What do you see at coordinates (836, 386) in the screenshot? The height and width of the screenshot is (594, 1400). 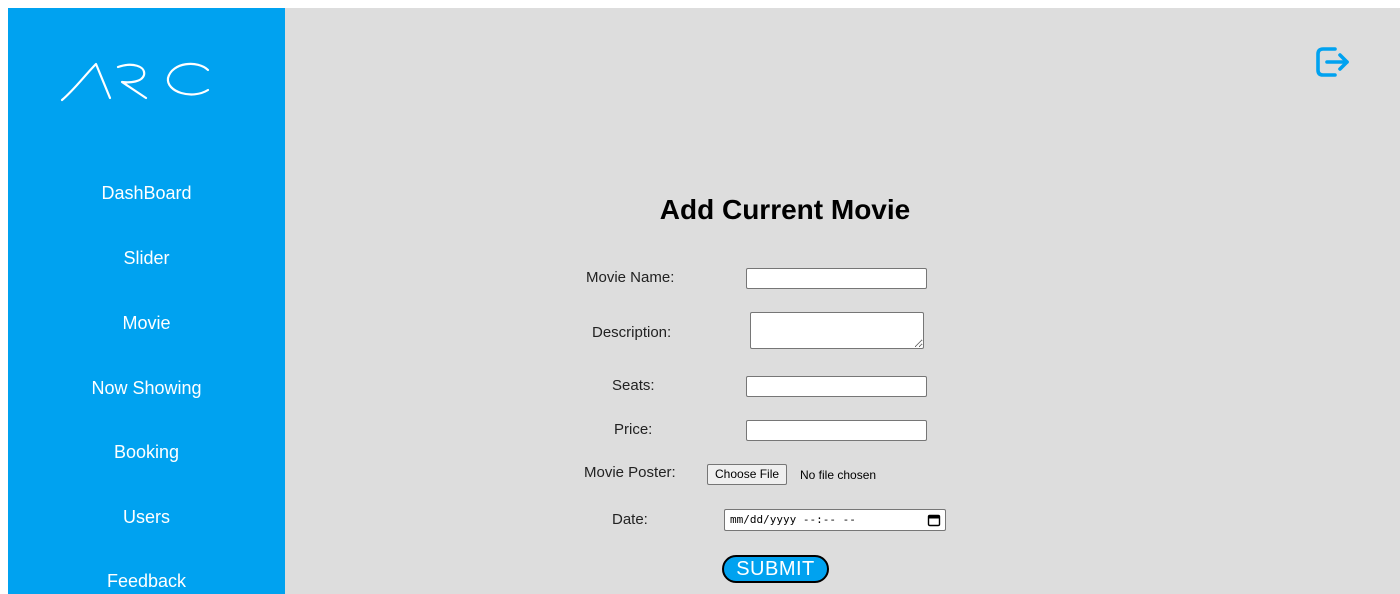 I see `seats-input` at bounding box center [836, 386].